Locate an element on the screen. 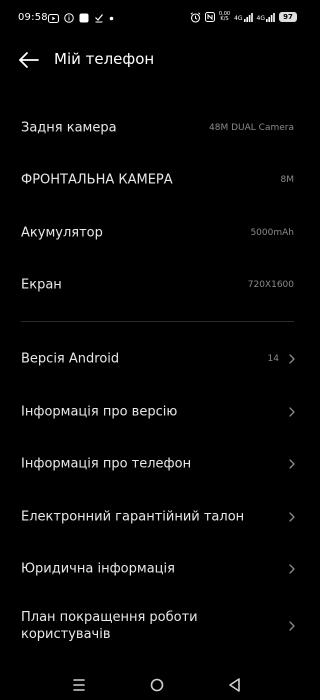 Image resolution: width=320 pixels, height=700 pixels. download-done-icon is located at coordinates (99, 18).